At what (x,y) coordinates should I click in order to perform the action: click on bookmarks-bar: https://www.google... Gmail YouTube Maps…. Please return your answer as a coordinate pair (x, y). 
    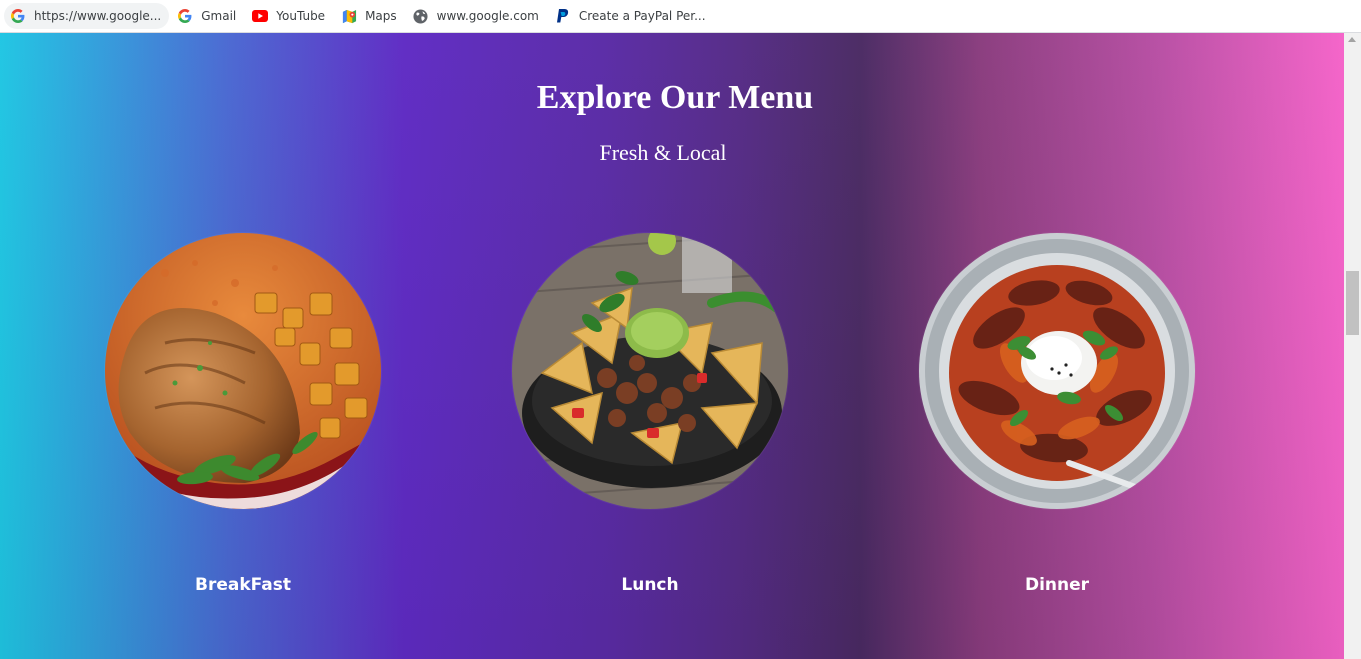
    Looking at the image, I should click on (680, 16).